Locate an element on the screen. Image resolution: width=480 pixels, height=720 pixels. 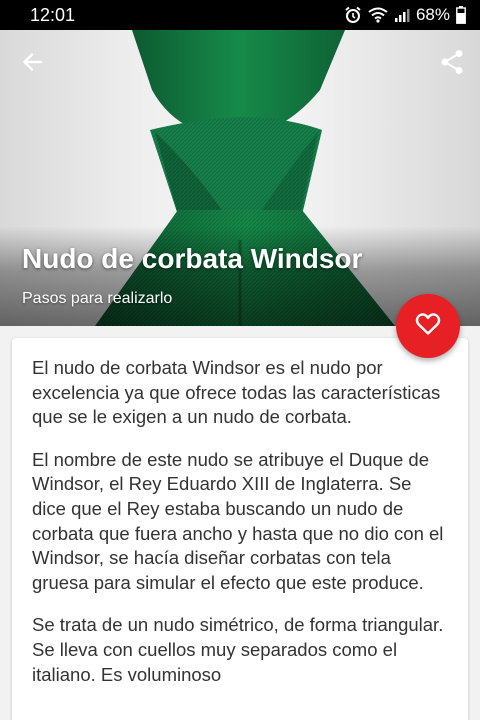
status-time: 12:01 is located at coordinates (53, 15).